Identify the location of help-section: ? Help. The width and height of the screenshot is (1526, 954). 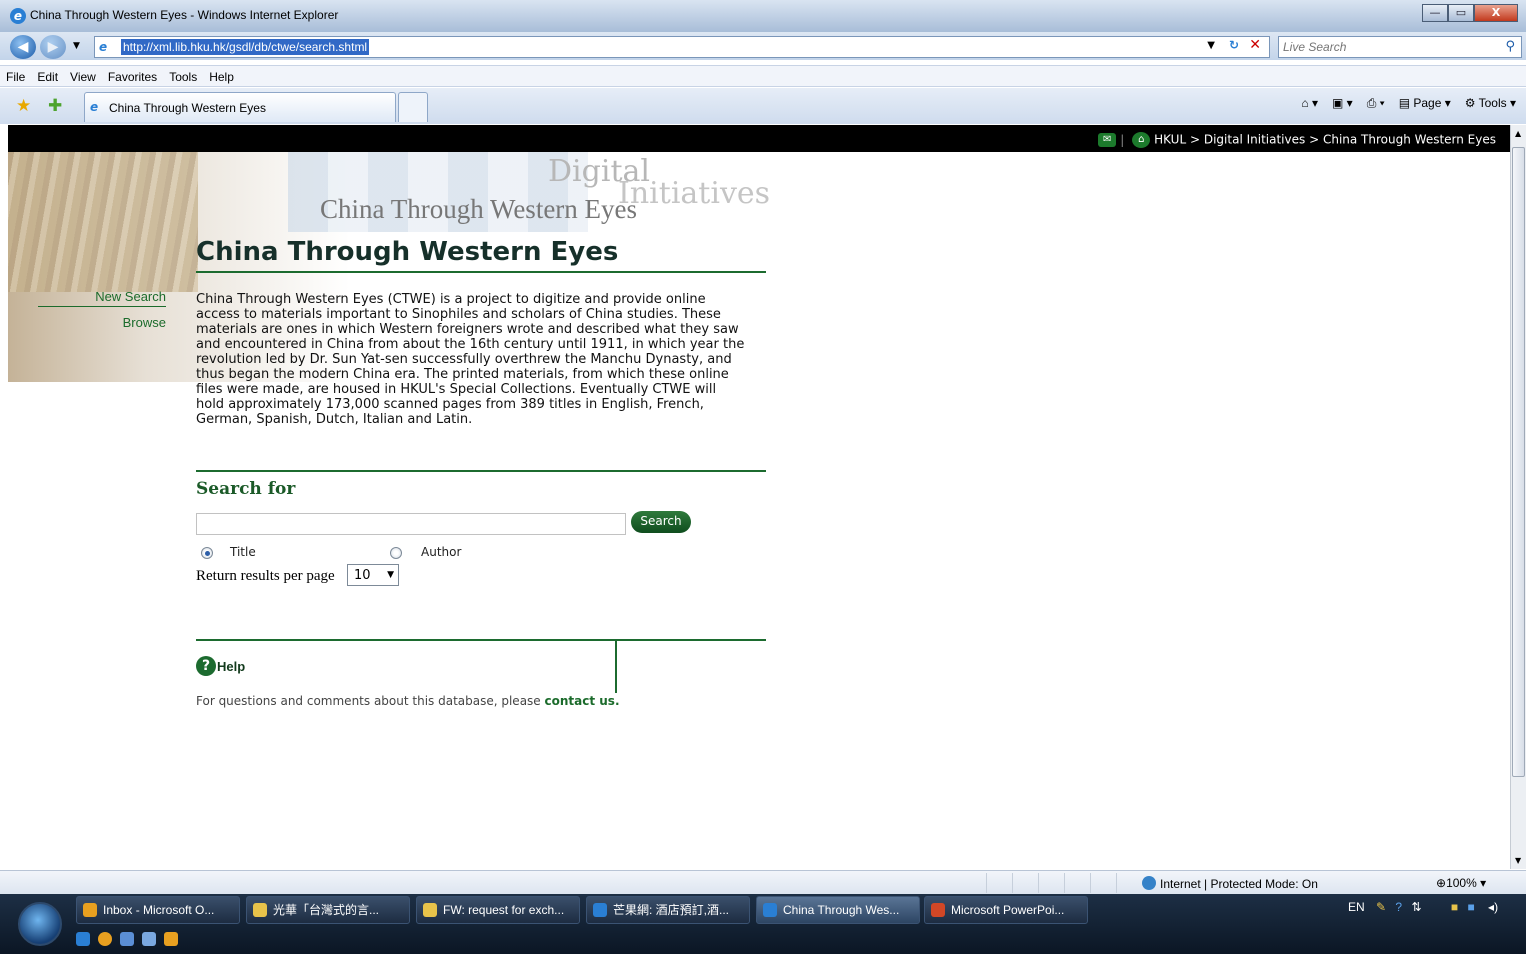
(220, 666).